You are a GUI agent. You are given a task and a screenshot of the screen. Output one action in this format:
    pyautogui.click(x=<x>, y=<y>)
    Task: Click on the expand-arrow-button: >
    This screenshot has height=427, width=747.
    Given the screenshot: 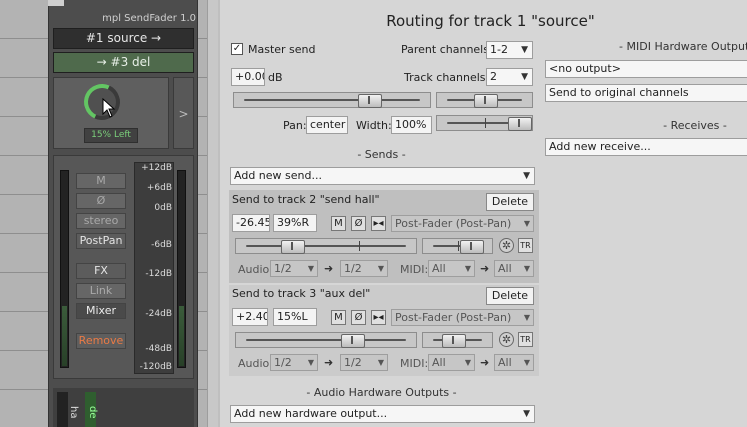 What is the action you would take?
    pyautogui.click(x=183, y=113)
    